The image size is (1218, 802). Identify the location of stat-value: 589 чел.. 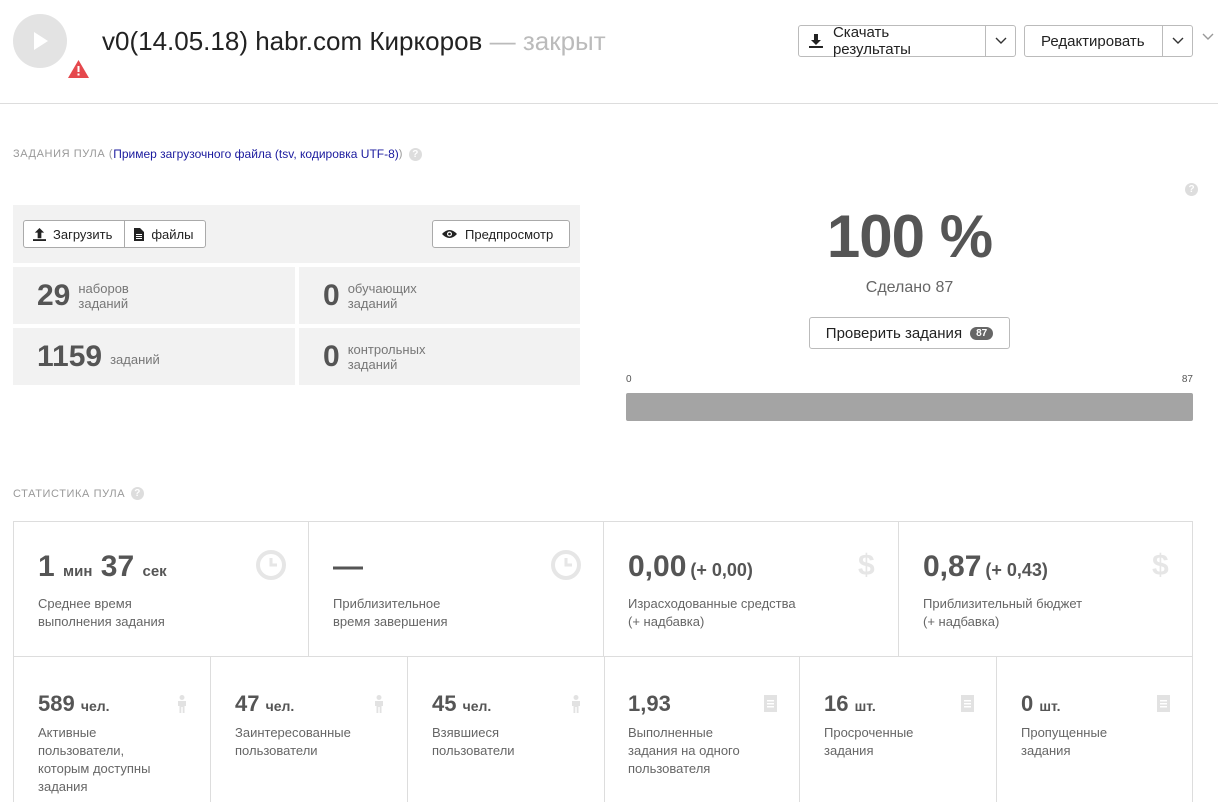
(74, 703).